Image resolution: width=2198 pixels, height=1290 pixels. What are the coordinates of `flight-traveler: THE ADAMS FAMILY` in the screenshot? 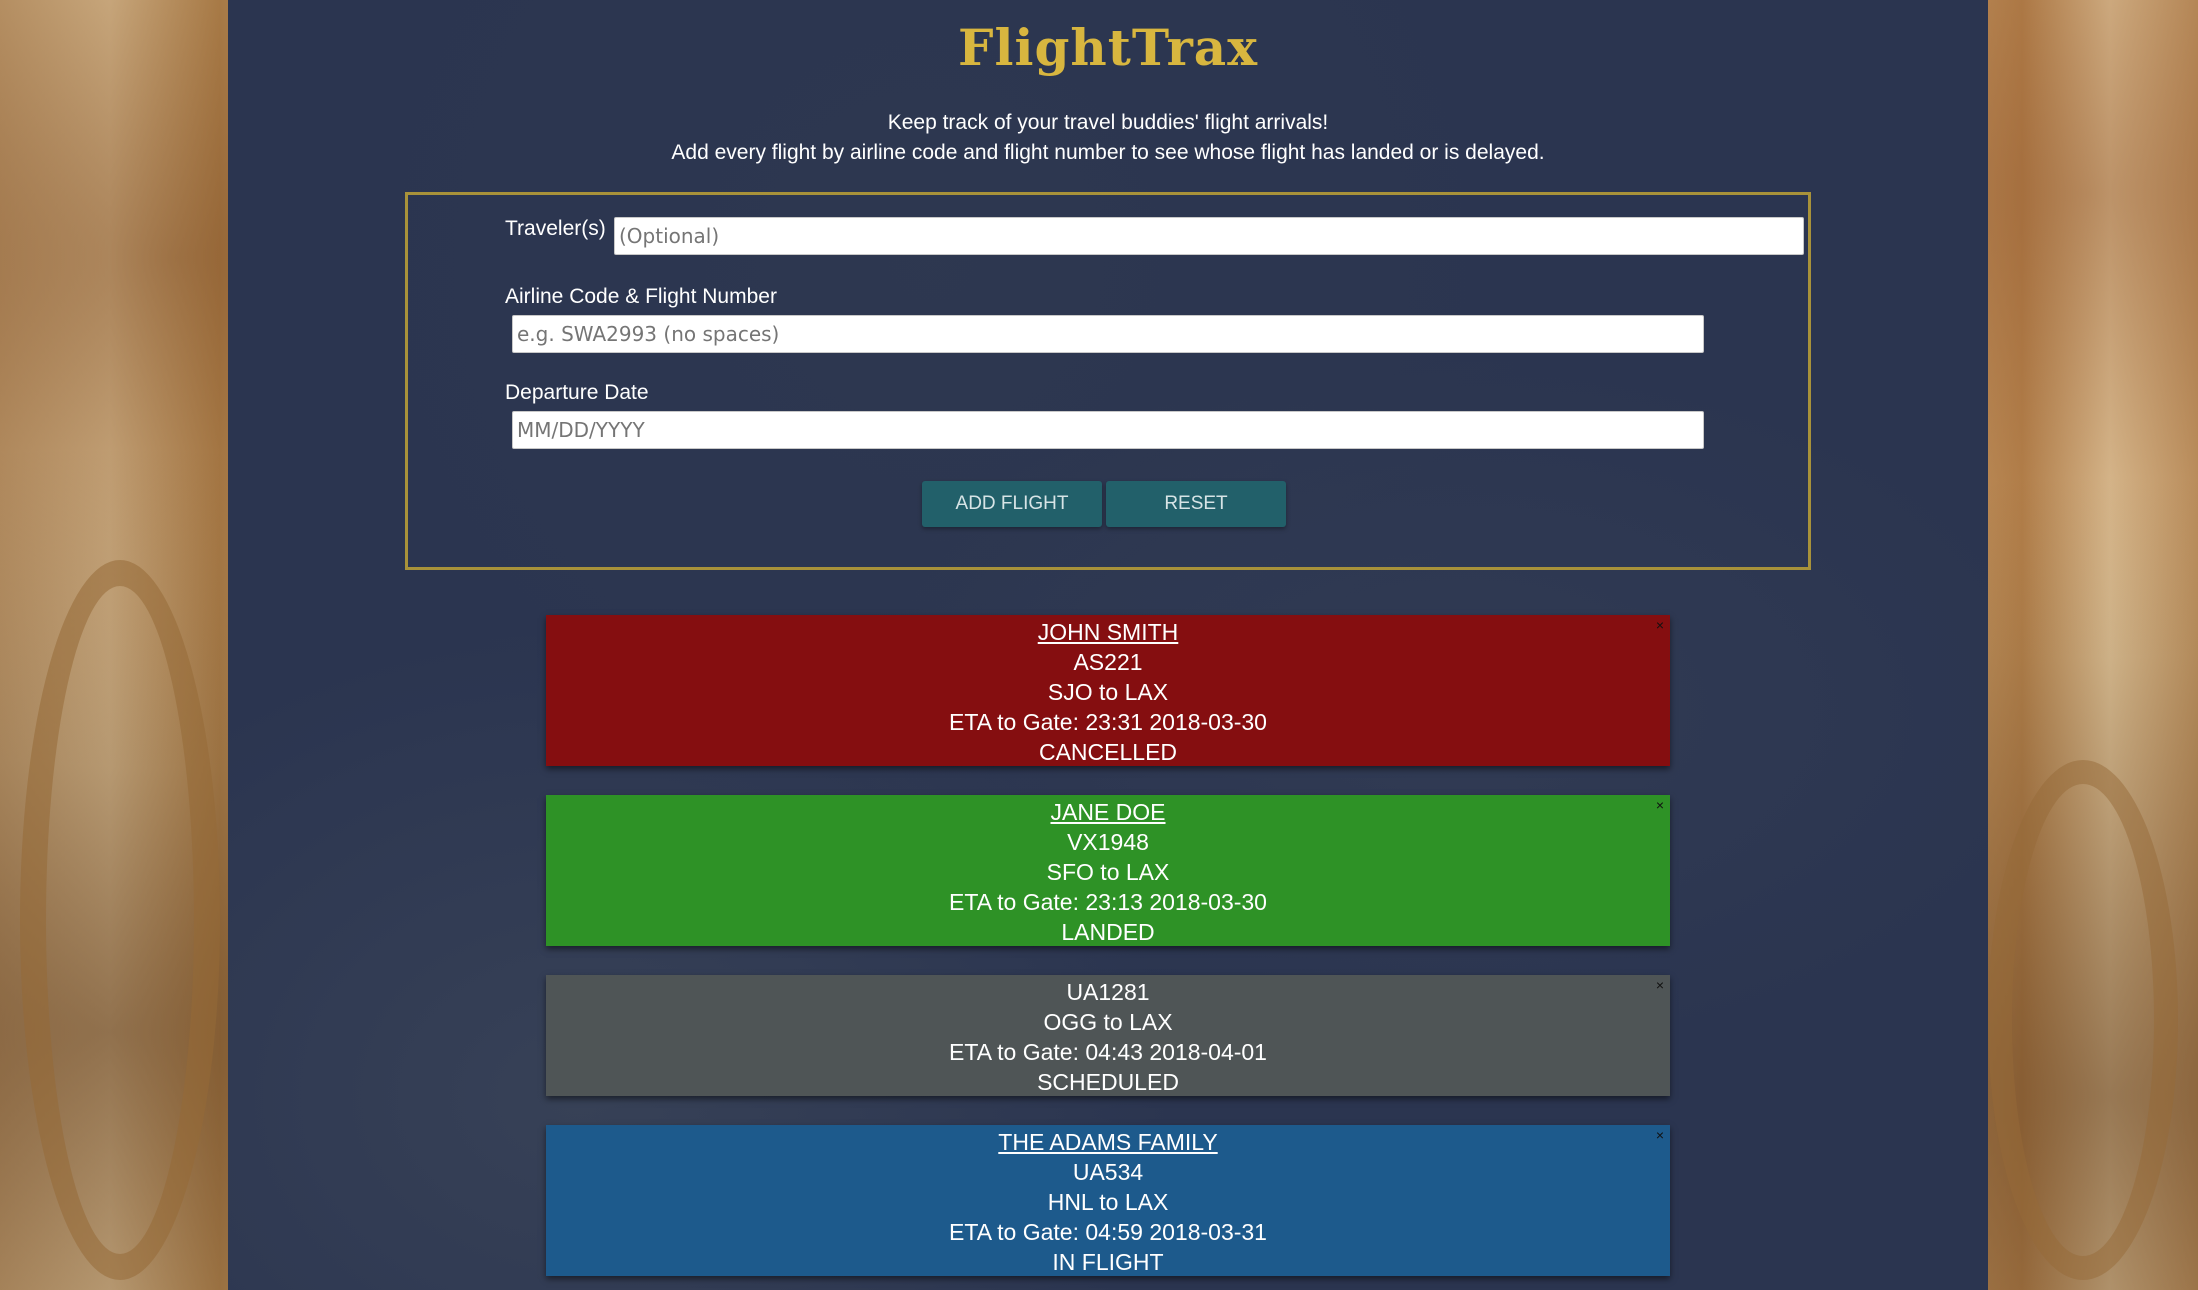 It's located at (1108, 1142).